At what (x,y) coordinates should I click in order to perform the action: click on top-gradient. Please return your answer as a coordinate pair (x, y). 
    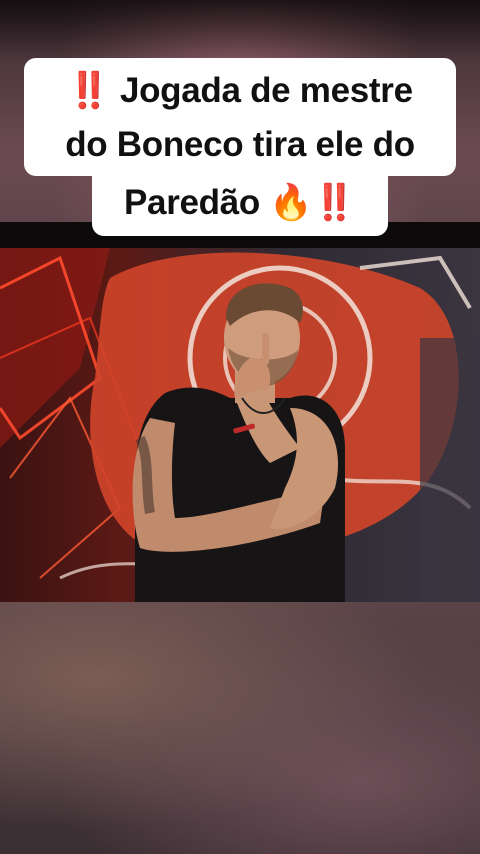
    Looking at the image, I should click on (240, 30).